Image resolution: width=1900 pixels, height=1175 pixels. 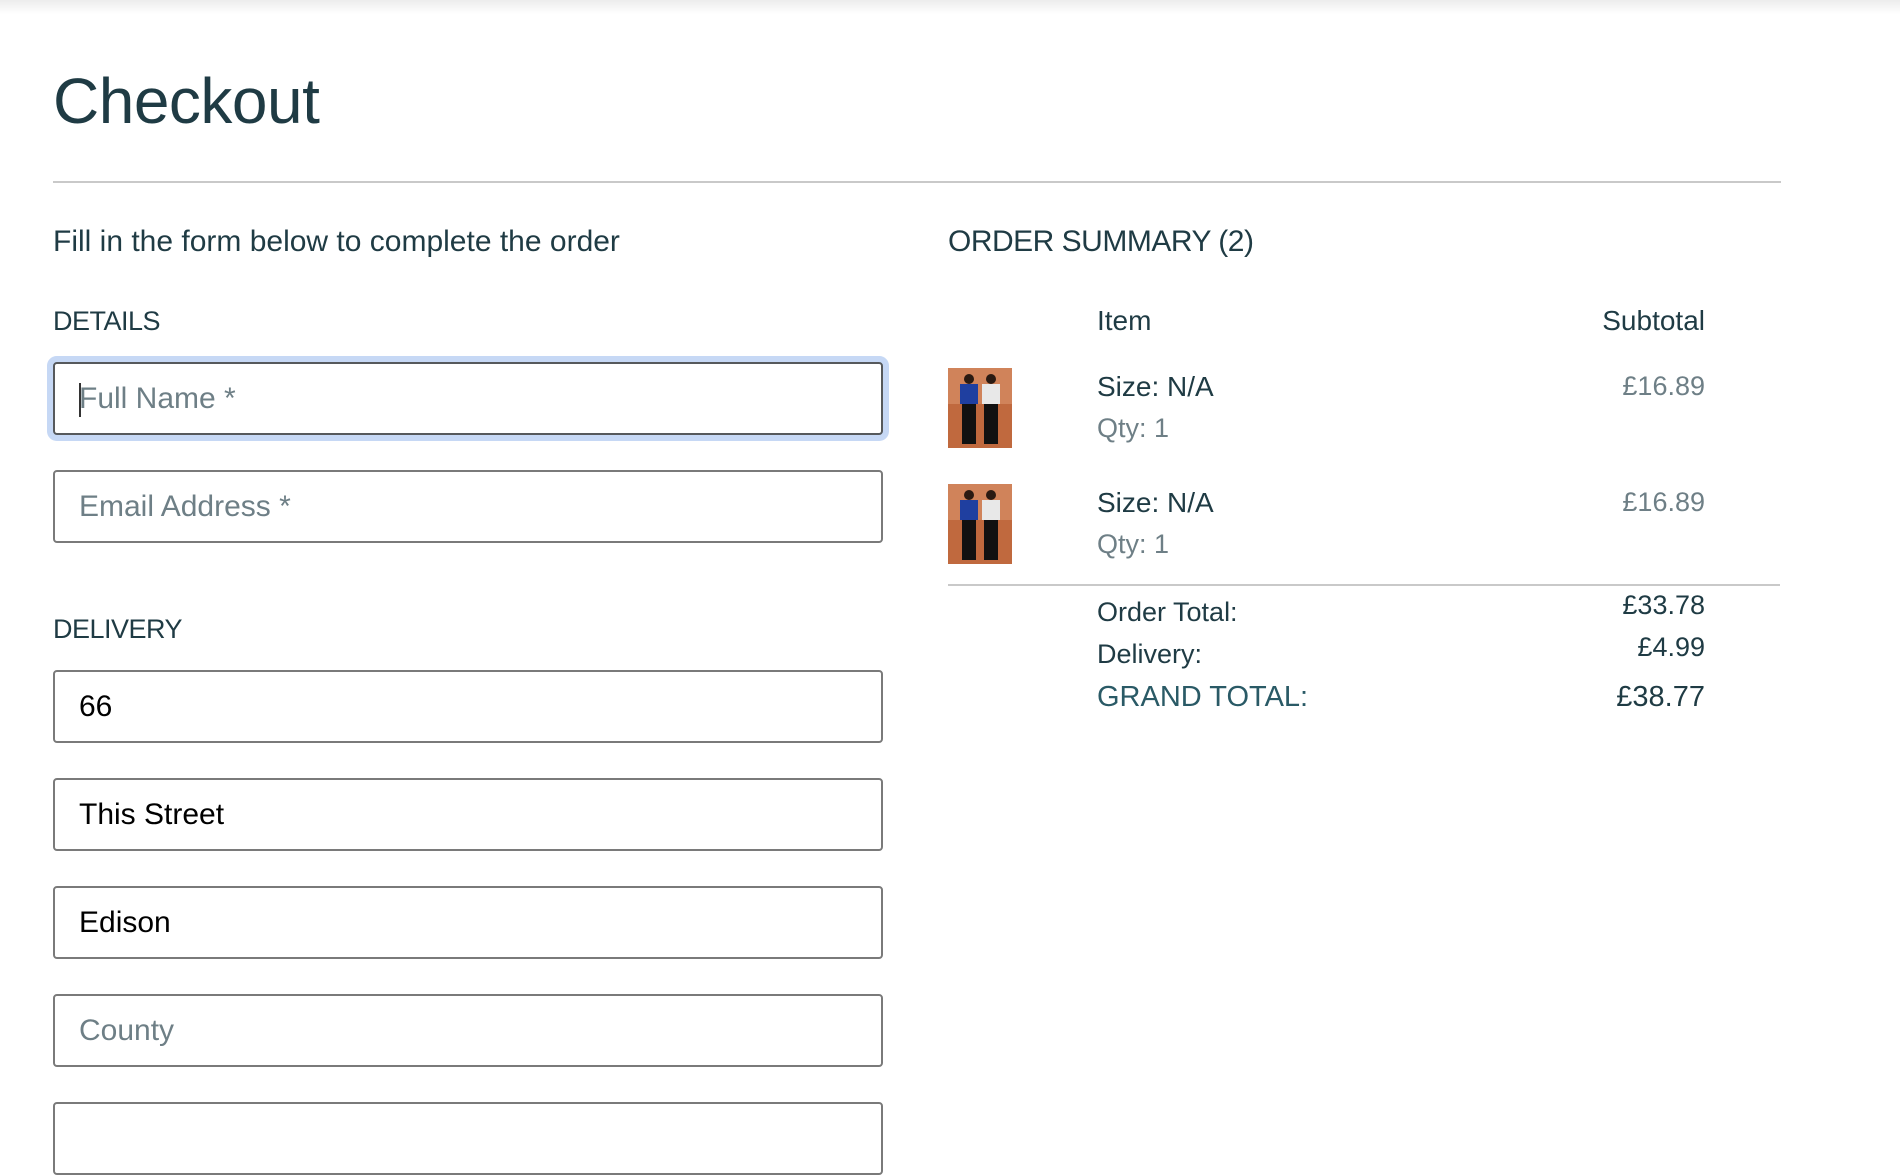 I want to click on delivery-cost-value: £4.99, so click(x=1671, y=647).